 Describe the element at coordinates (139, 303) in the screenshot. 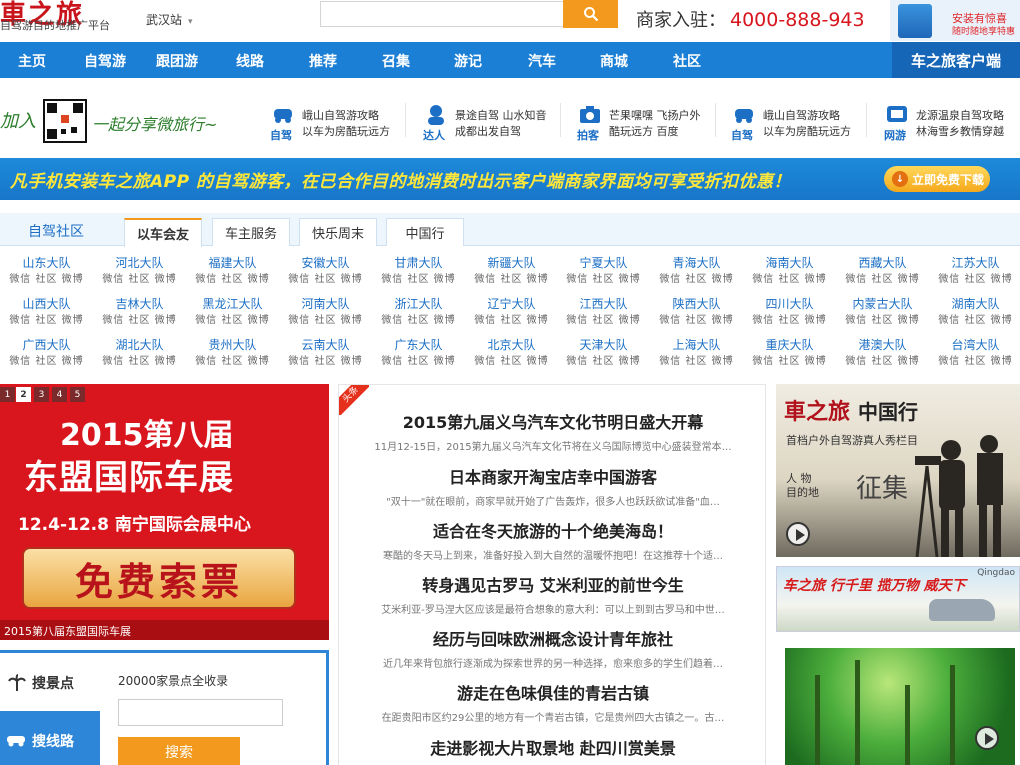

I see `team-name-link: 吉林大队` at that location.